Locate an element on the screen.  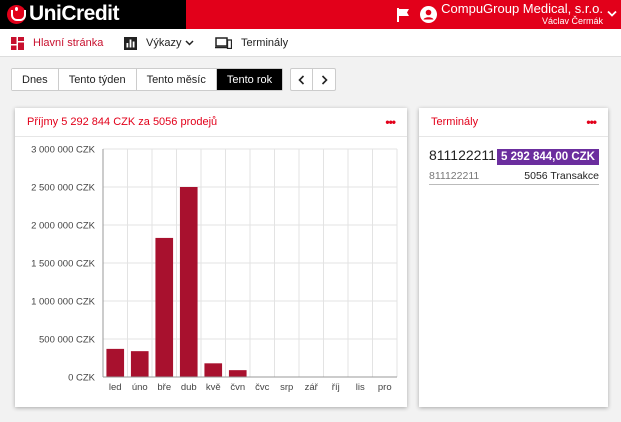
x-tick-label: kvě is located at coordinates (213, 387).